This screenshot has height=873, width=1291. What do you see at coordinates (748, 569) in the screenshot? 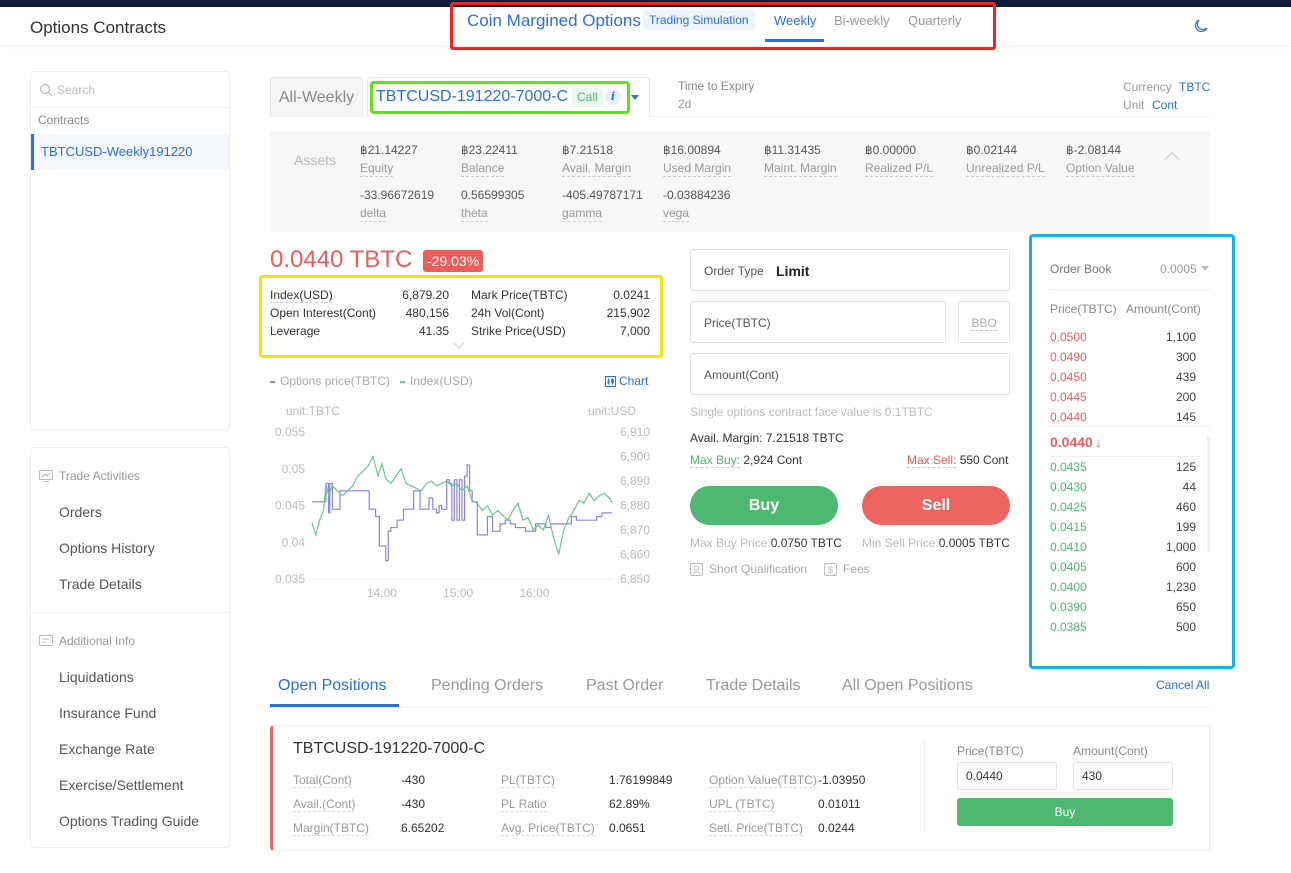
I see `short-qualification-link: Short Qualification` at bounding box center [748, 569].